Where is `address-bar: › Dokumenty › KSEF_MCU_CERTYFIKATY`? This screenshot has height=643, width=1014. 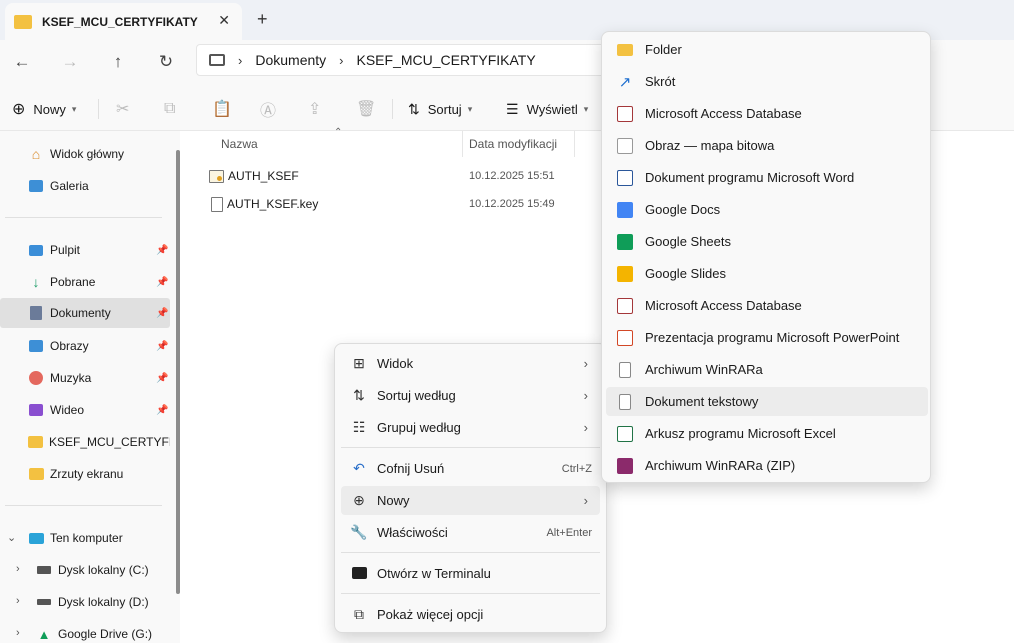 address-bar: › Dokumenty › KSEF_MCU_CERTYFIKATY is located at coordinates (406, 60).